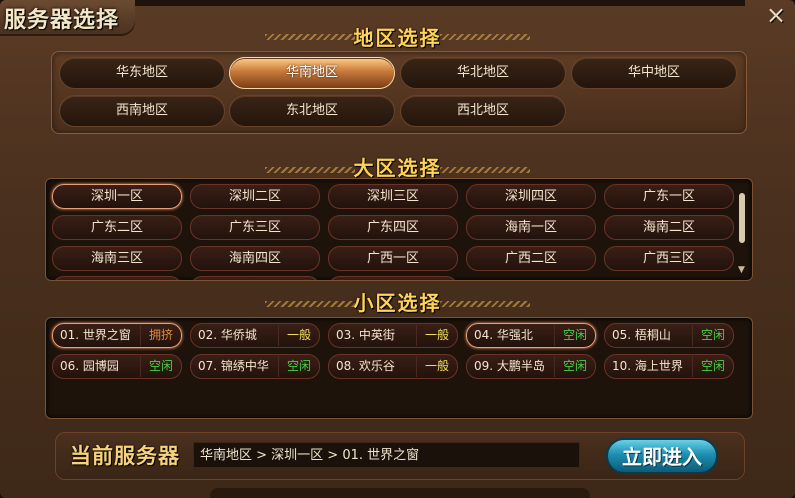 This screenshot has width=795, height=498. I want to click on server-item: 08. 欢乐谷 一般, so click(393, 366).